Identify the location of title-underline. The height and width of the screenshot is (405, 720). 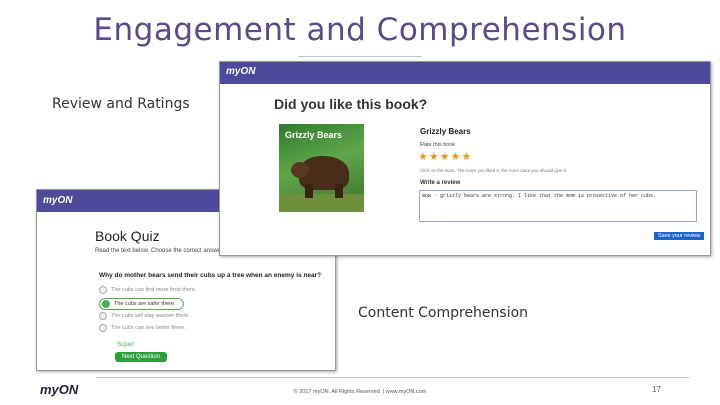
(360, 56).